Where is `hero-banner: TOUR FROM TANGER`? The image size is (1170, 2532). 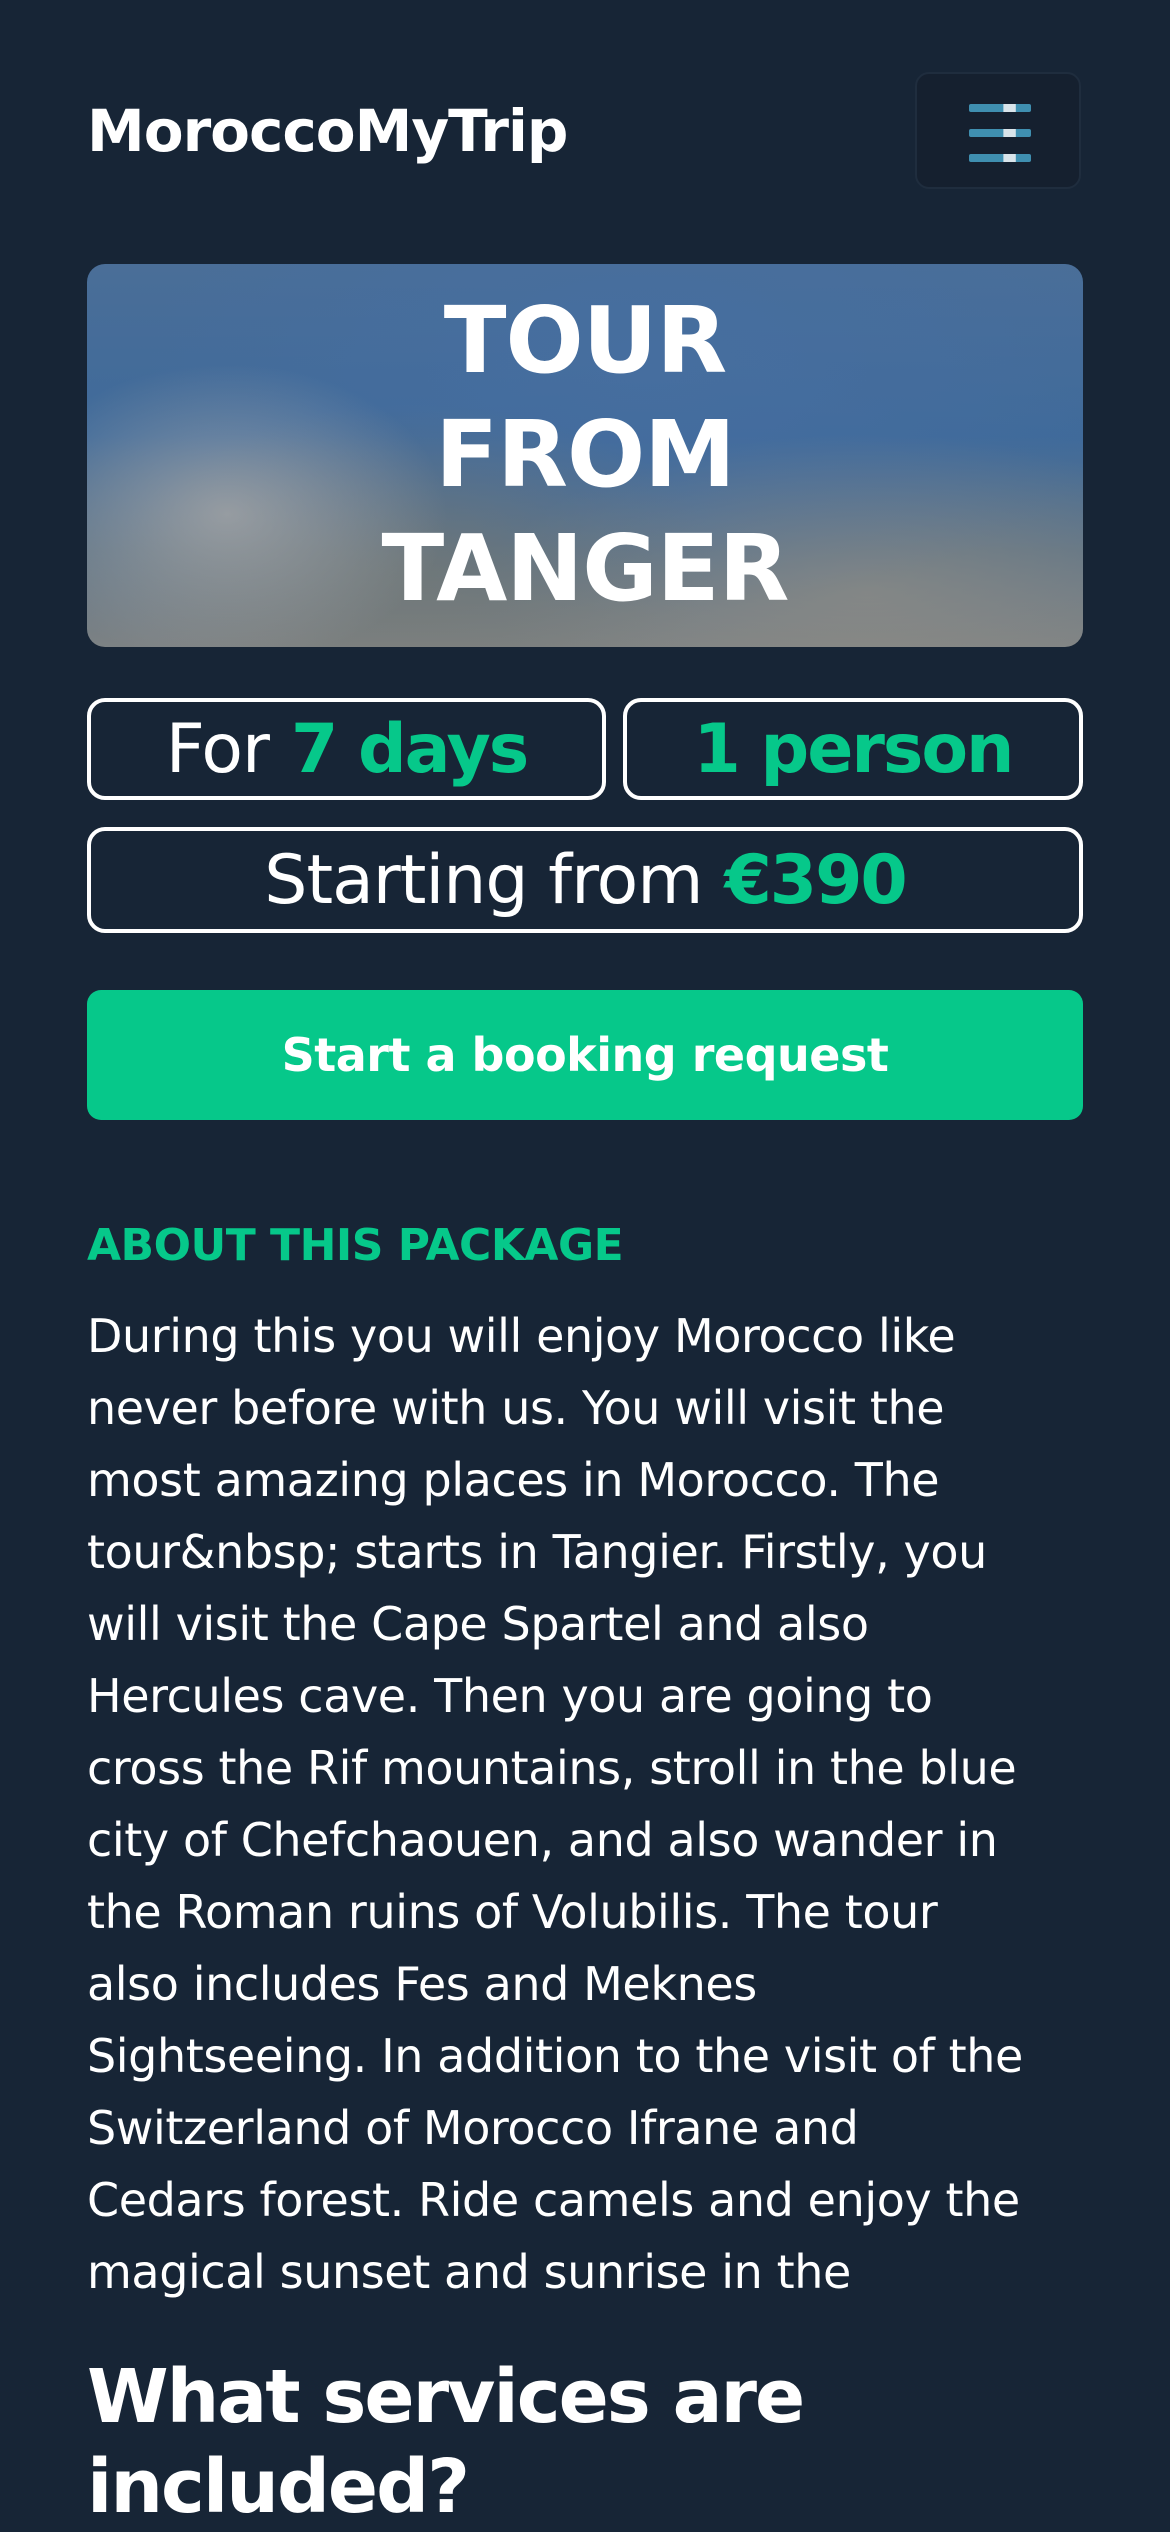 hero-banner: TOUR FROM TANGER is located at coordinates (585, 455).